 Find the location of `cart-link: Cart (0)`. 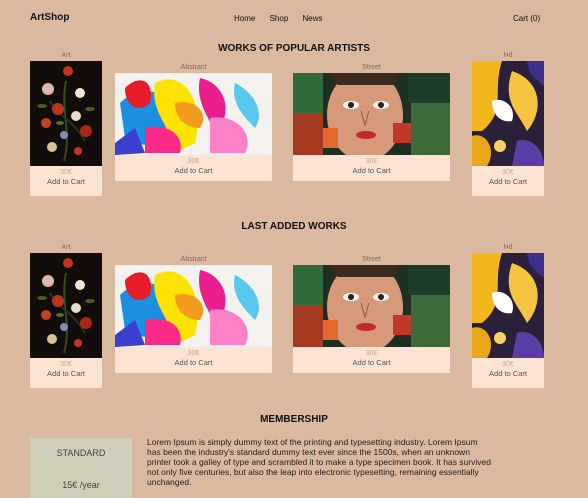

cart-link: Cart (0) is located at coordinates (526, 18).